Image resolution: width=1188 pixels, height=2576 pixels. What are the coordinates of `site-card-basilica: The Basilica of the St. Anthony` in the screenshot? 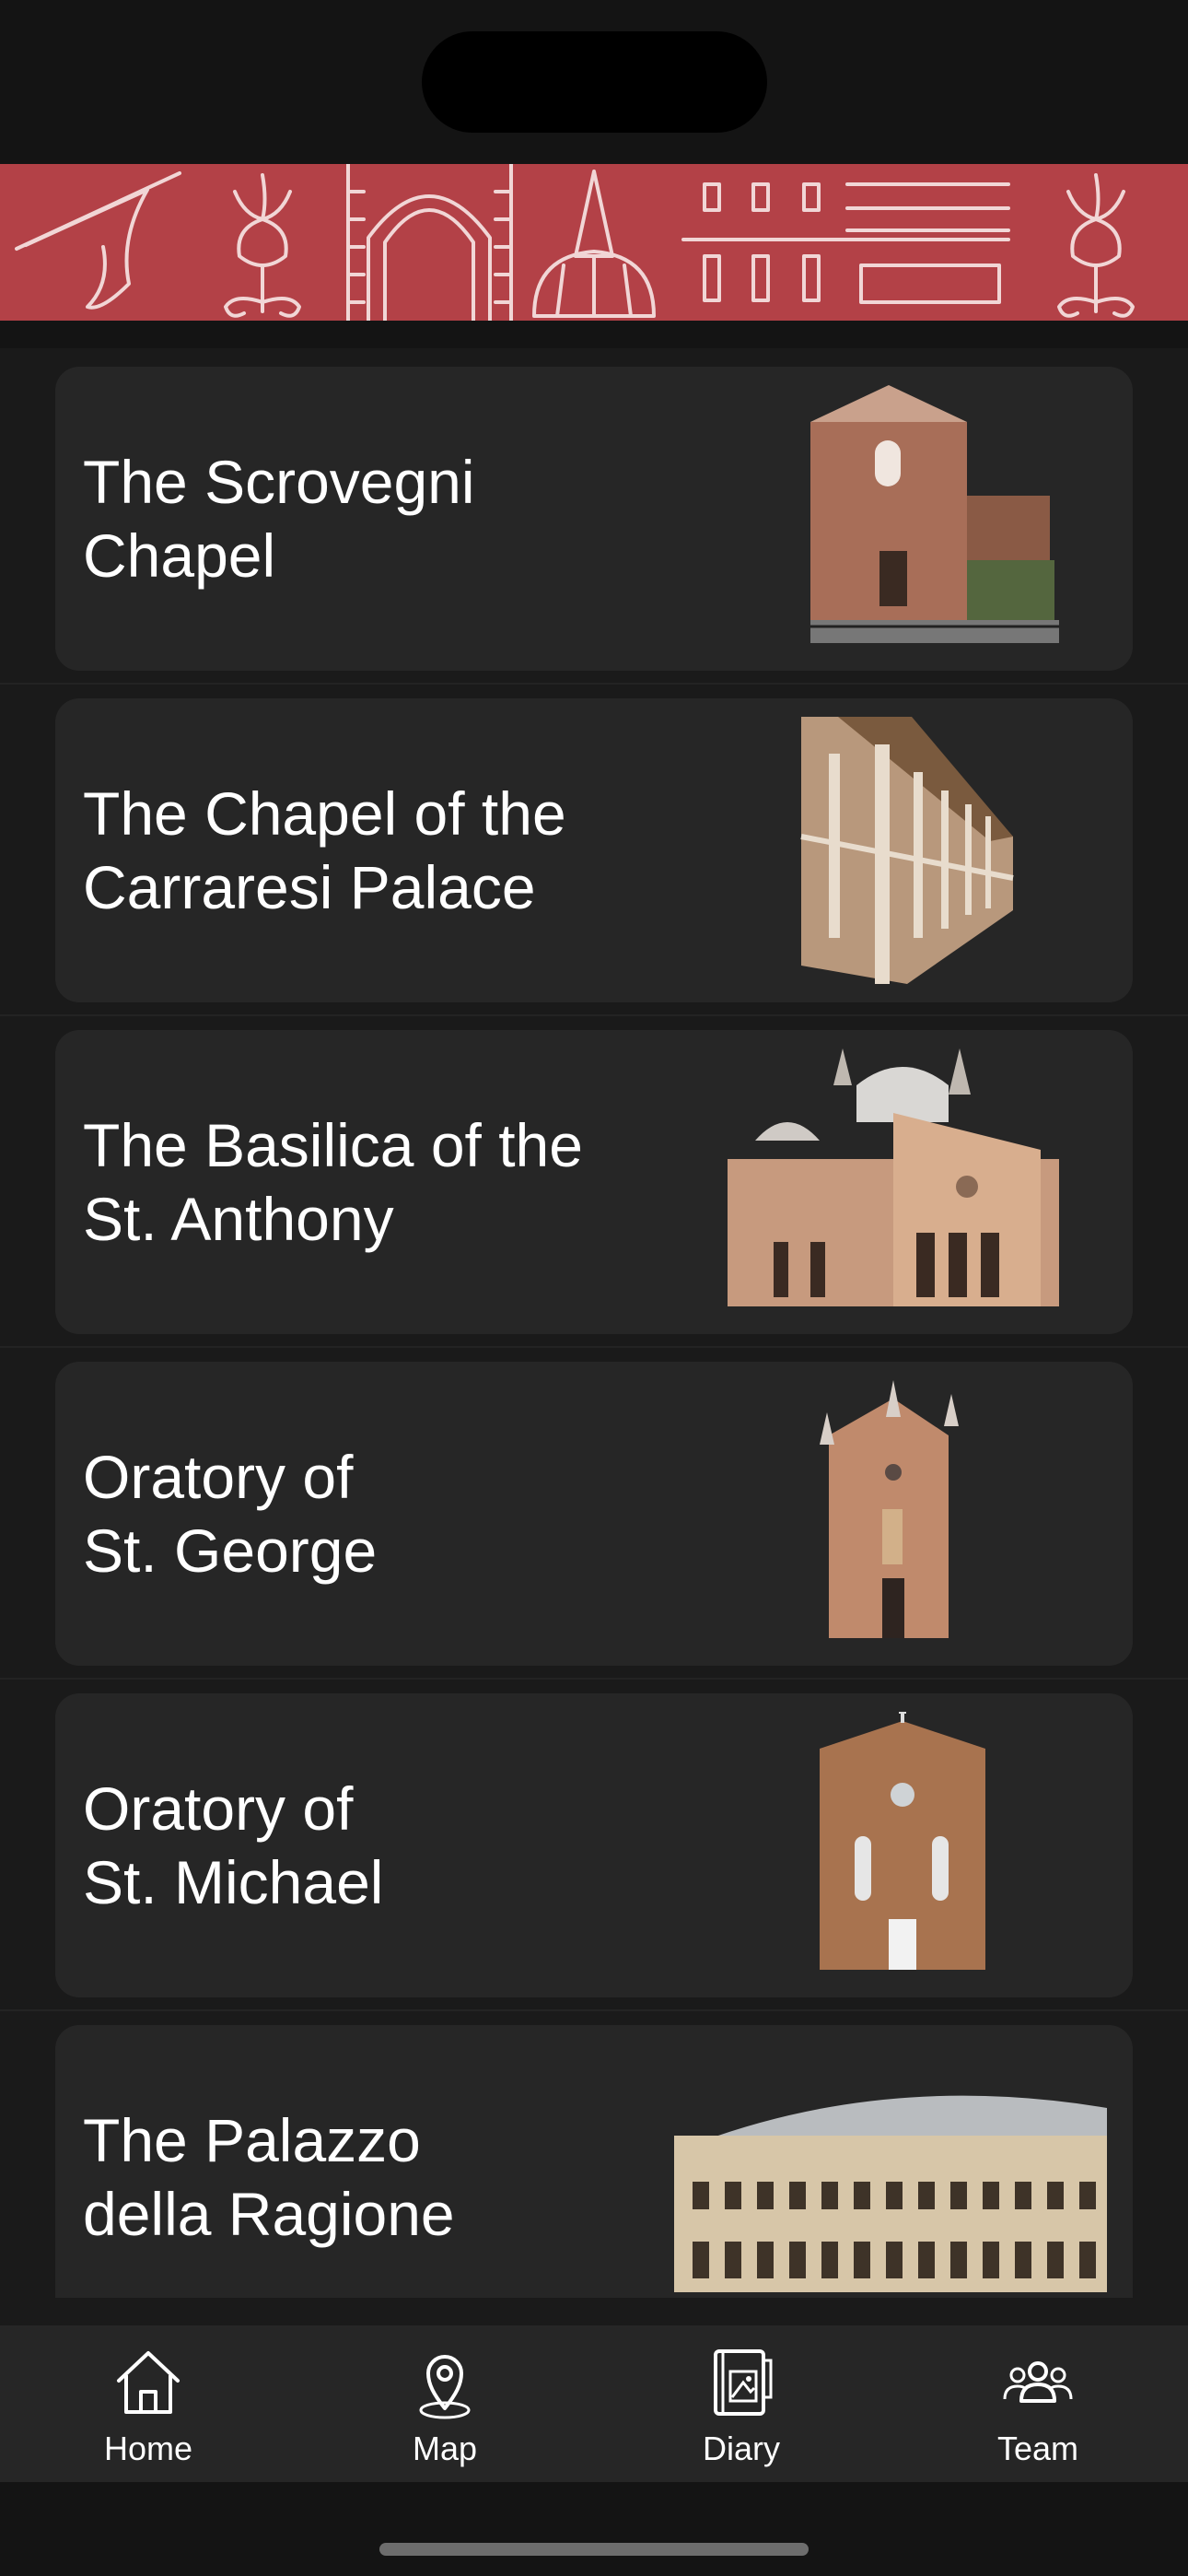 It's located at (594, 1182).